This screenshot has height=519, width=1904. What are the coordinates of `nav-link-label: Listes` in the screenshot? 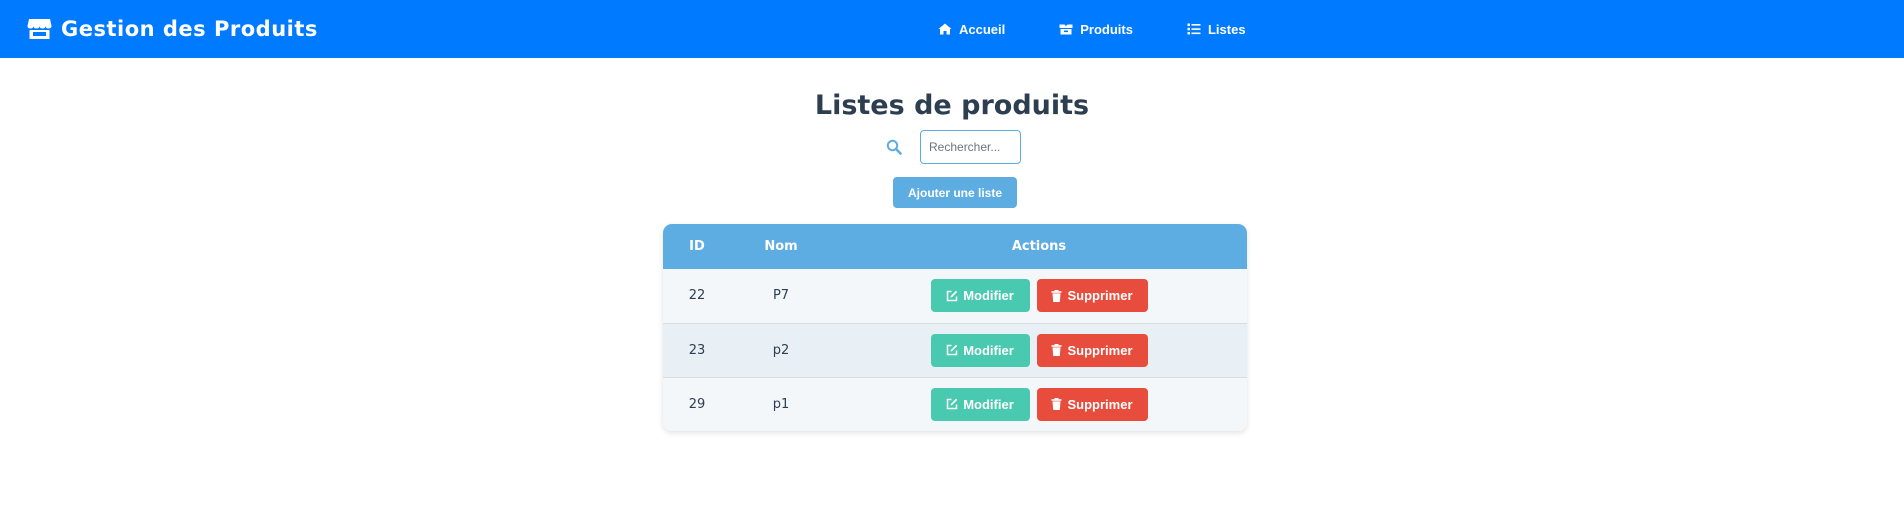 It's located at (1226, 29).